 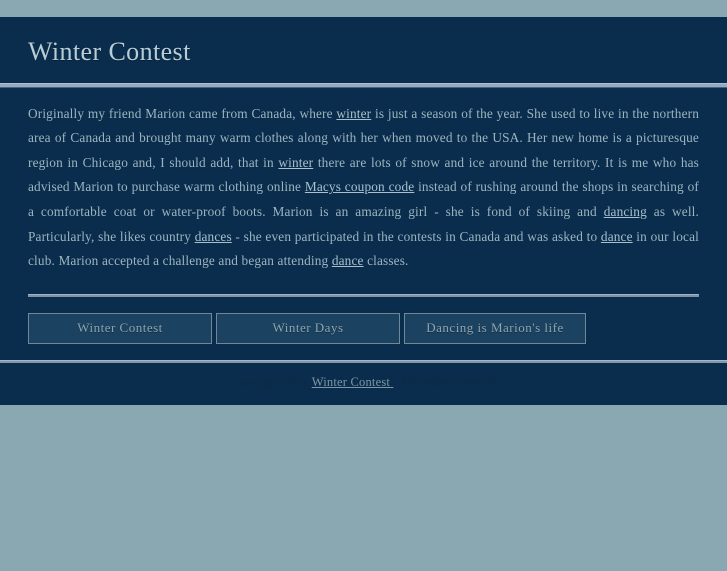 What do you see at coordinates (363, 85) in the screenshot?
I see `header-divider` at bounding box center [363, 85].